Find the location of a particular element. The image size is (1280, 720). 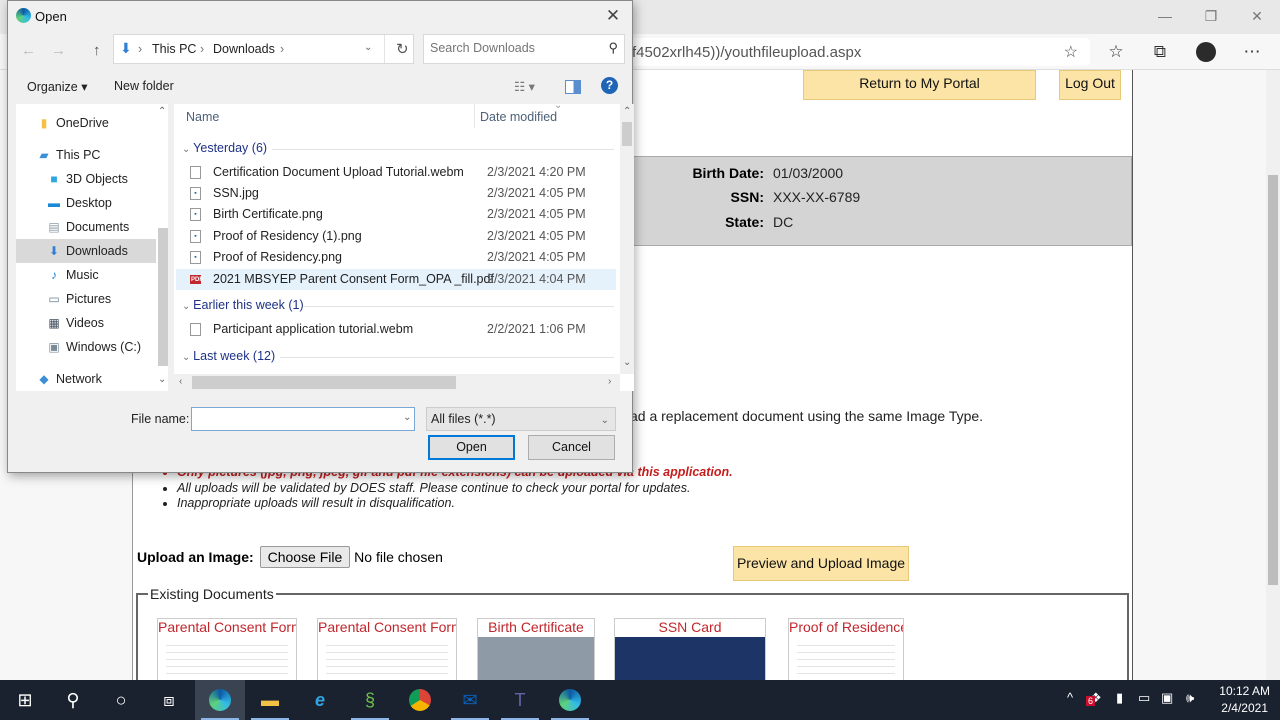

nav-scrollbar-thumb is located at coordinates (163, 297).